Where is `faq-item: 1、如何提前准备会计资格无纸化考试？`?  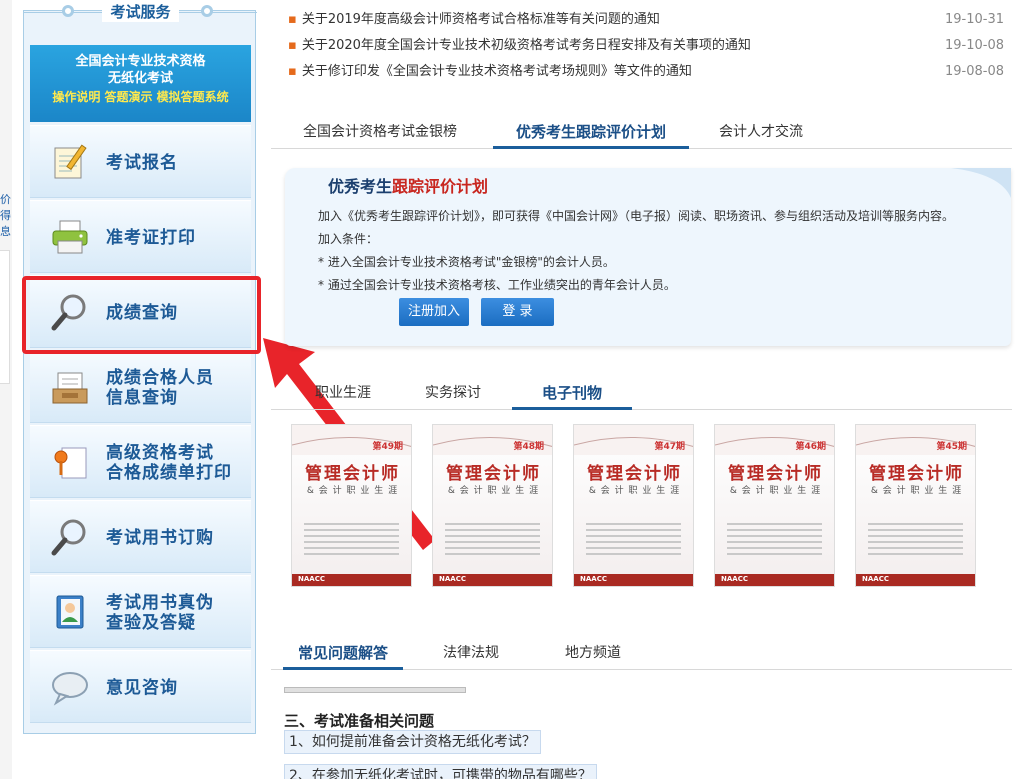 faq-item: 1、如何提前准备会计资格无纸化考试？ is located at coordinates (412, 742).